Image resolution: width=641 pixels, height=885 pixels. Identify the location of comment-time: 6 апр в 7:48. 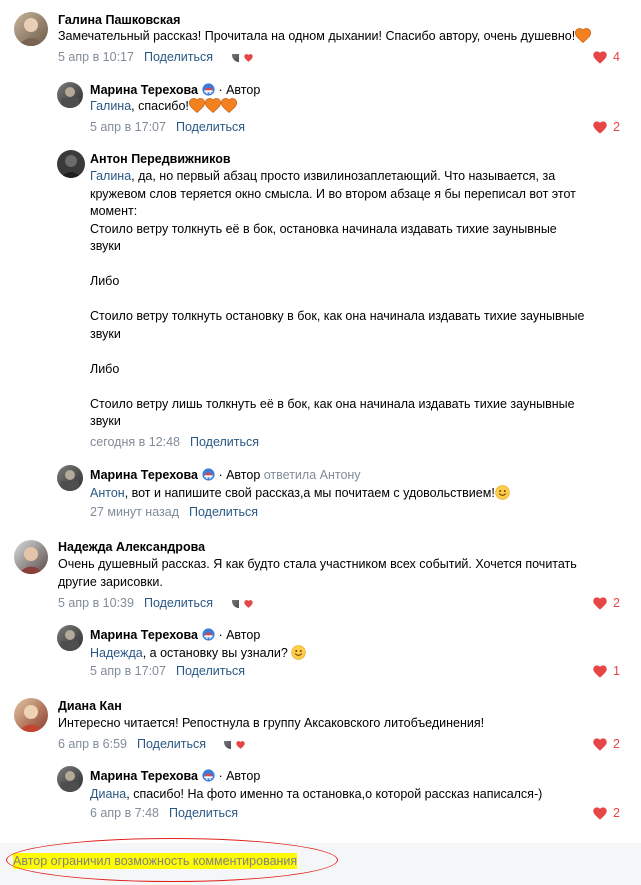
(124, 813).